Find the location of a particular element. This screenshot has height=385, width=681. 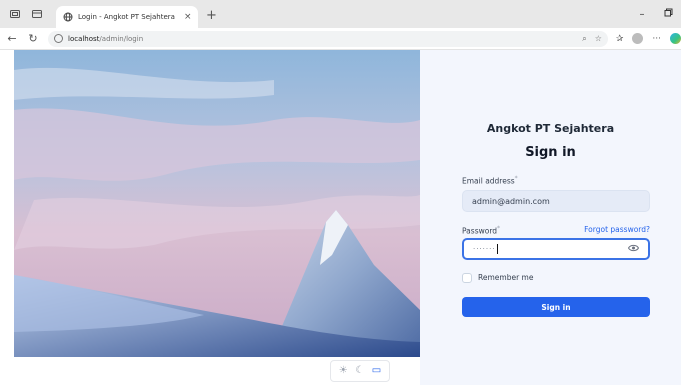

site-info-icon is located at coordinates (58, 38).